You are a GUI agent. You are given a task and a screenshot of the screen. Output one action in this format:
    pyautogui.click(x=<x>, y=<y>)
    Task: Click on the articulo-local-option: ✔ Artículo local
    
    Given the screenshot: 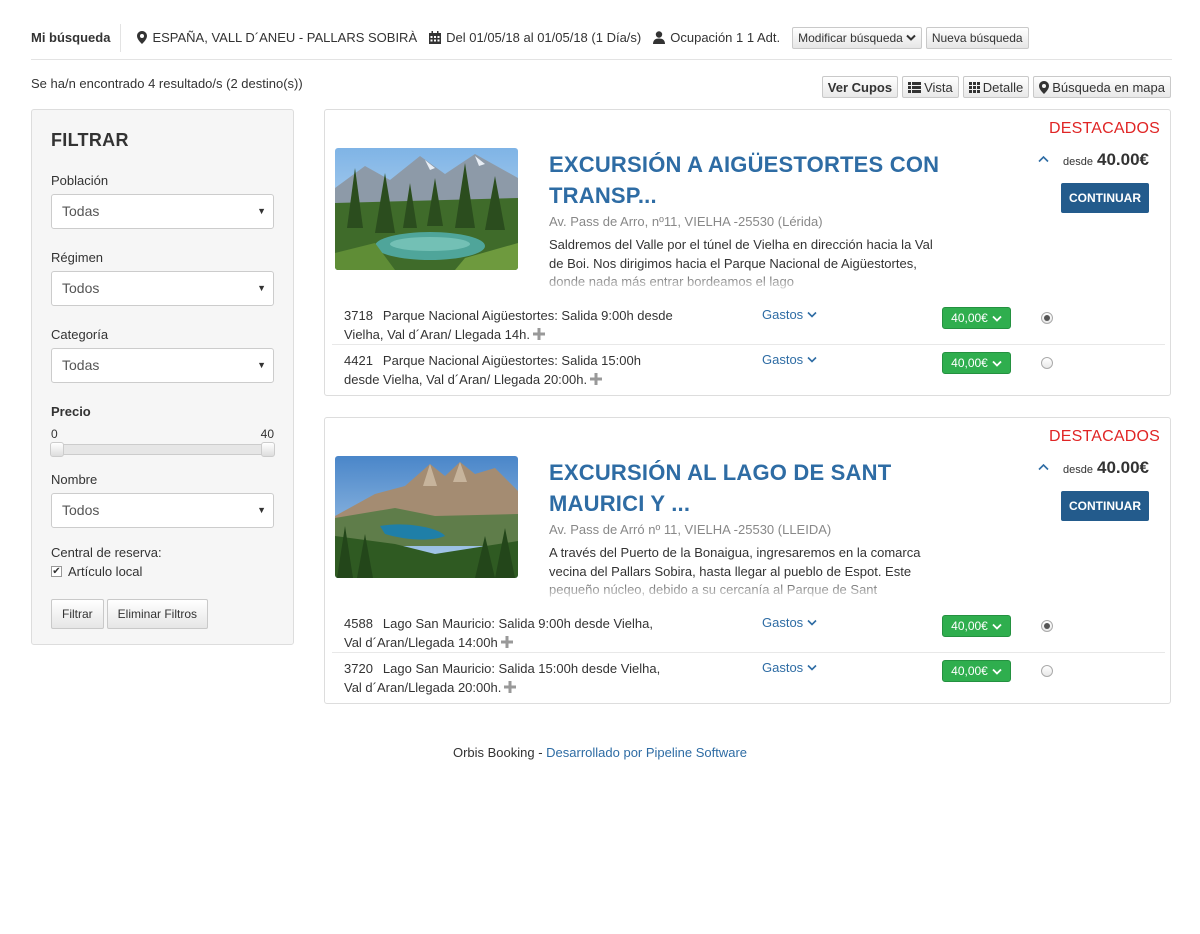 What is the action you would take?
    pyautogui.click(x=162, y=571)
    